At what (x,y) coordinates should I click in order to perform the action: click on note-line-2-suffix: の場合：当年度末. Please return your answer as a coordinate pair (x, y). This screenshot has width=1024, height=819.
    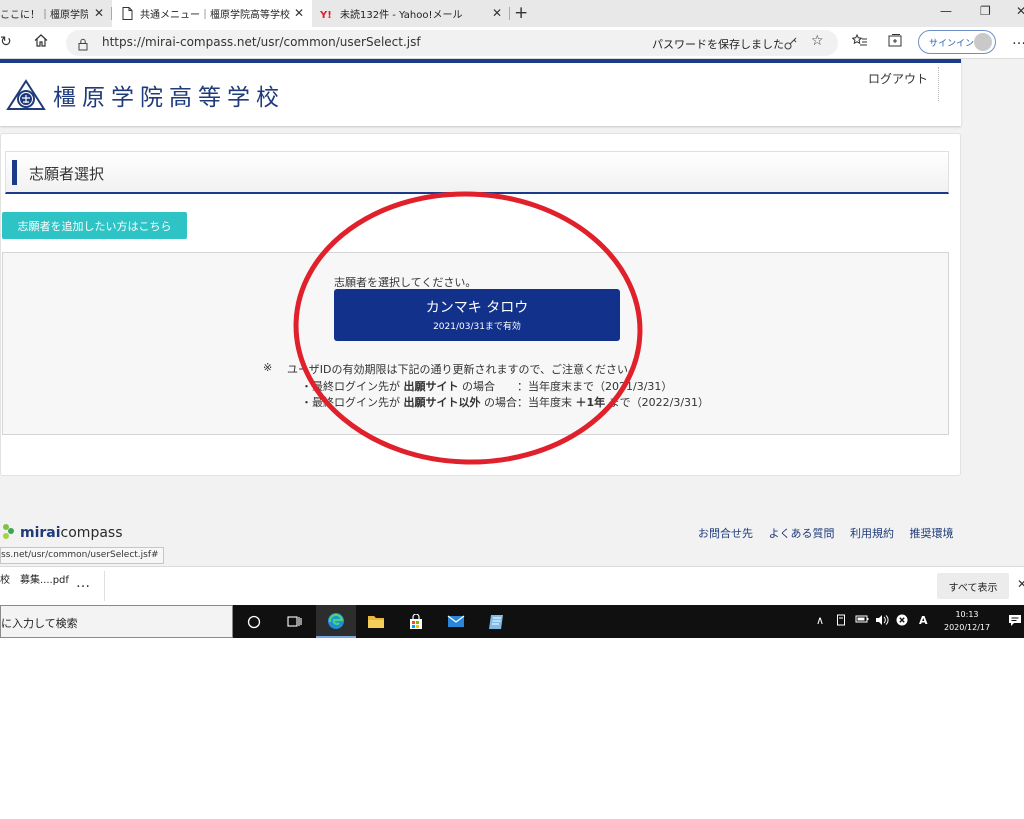
    Looking at the image, I should click on (528, 402).